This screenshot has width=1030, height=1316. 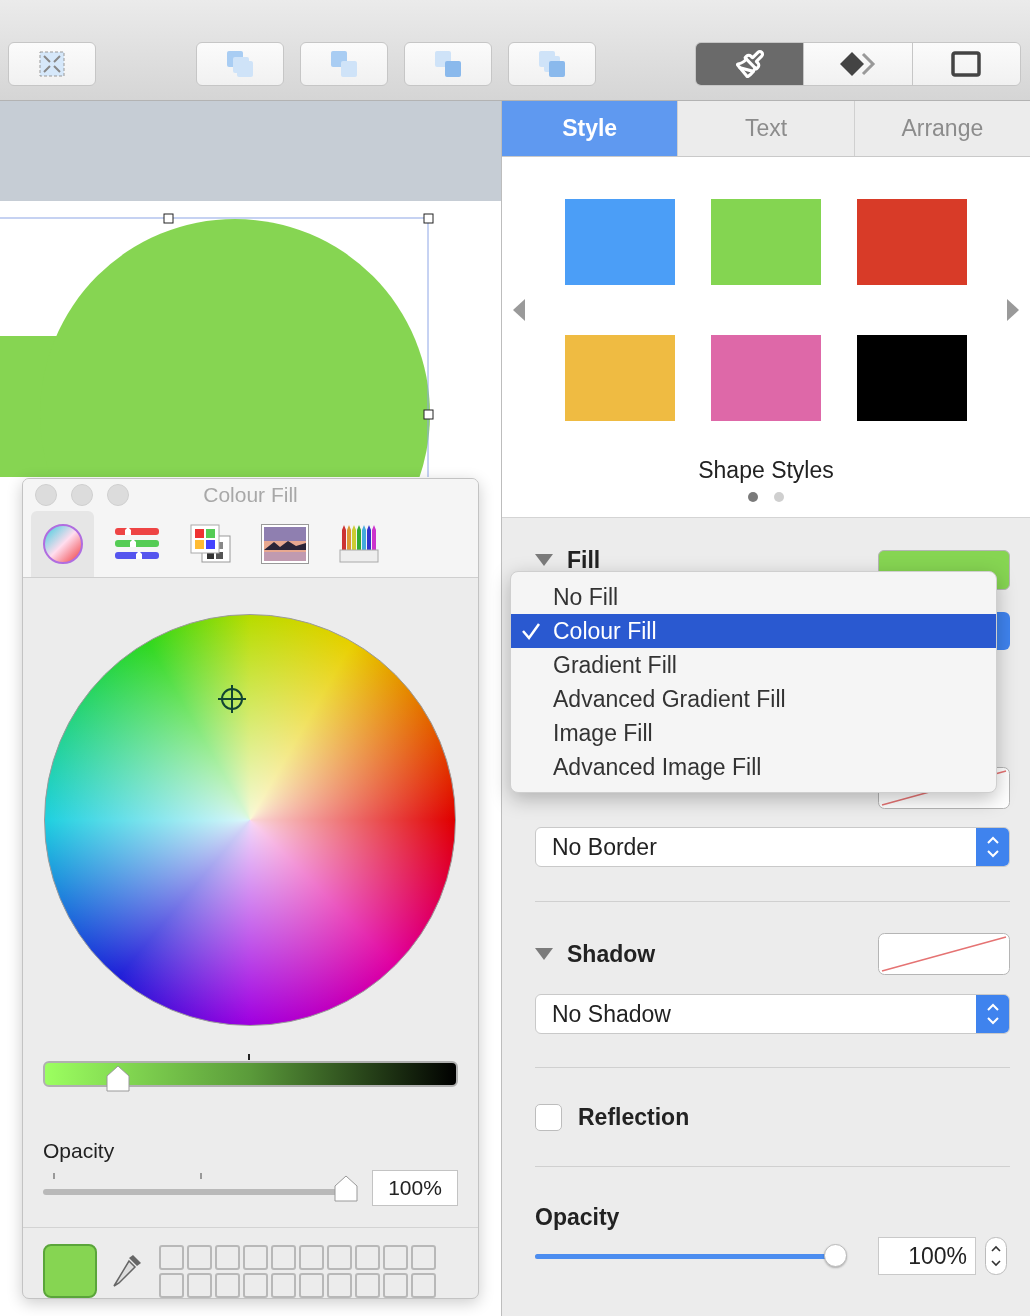 I want to click on saved-colour-grid, so click(x=297, y=1271).